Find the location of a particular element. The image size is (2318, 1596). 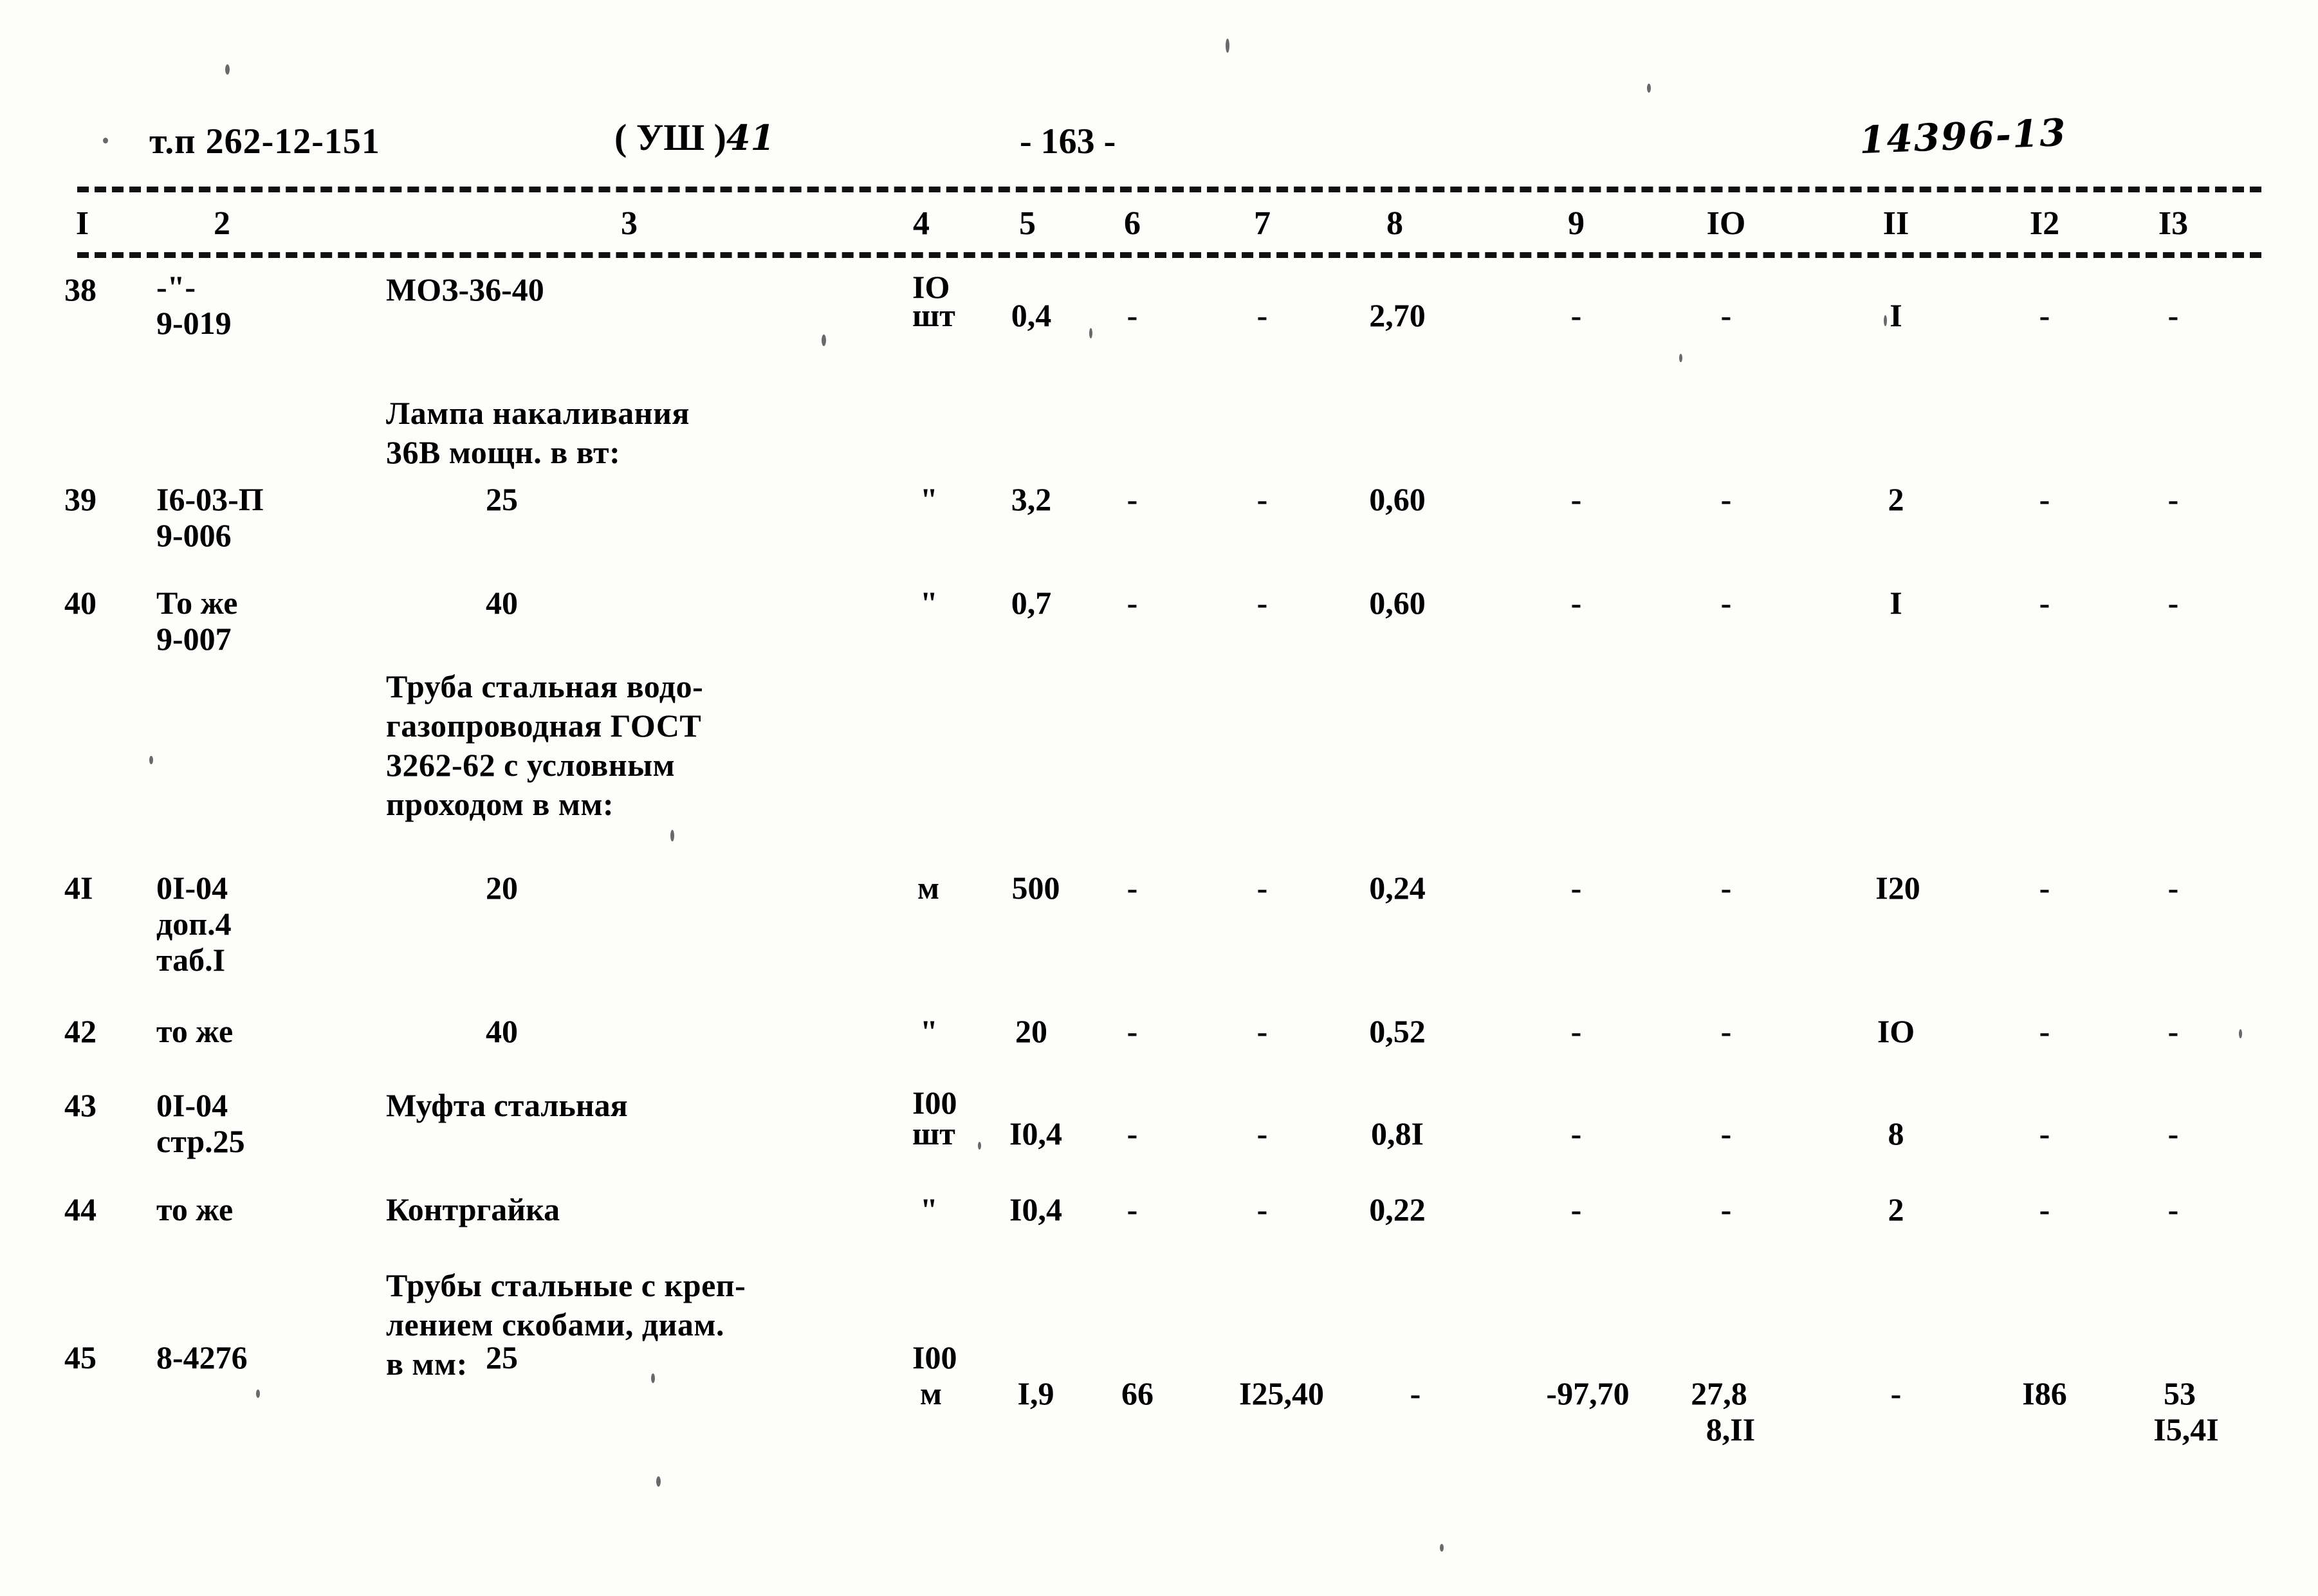

column-number-9: 9 is located at coordinates (1577, 223).